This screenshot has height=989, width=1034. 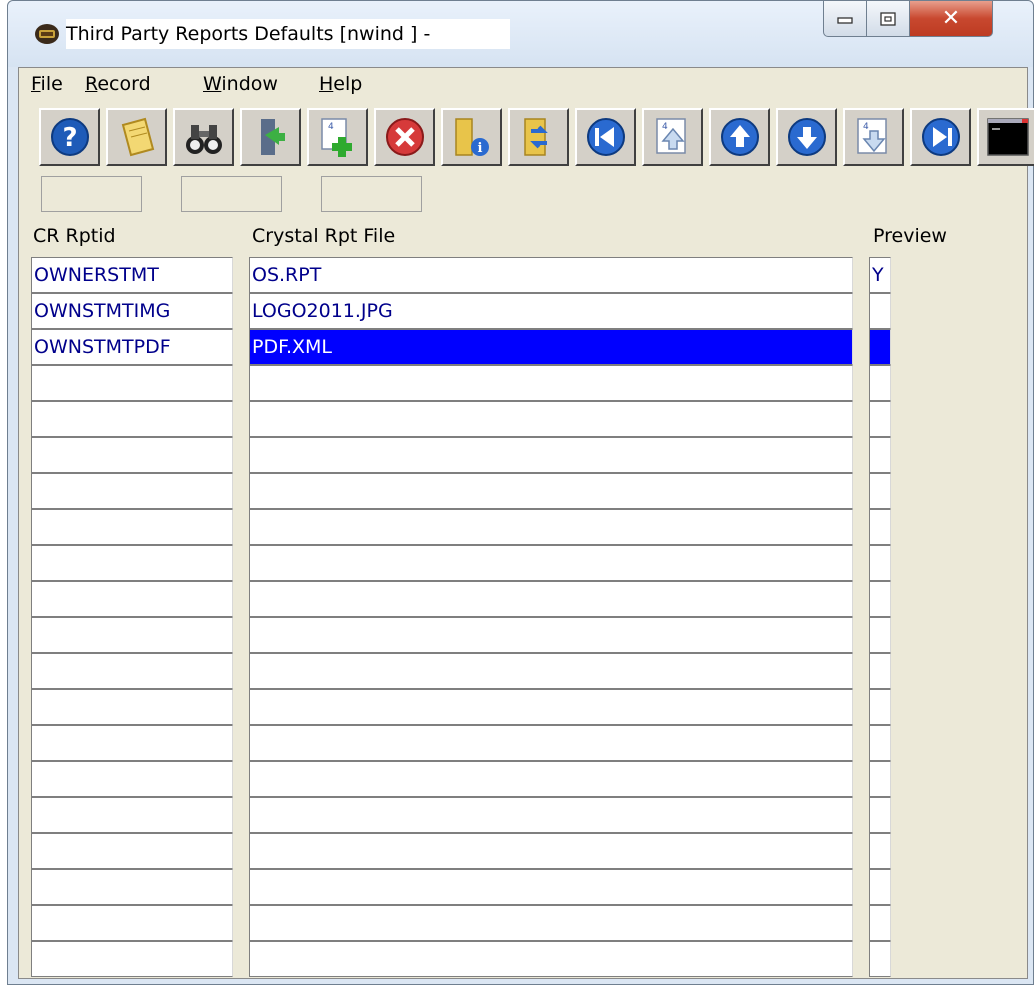 I want to click on first-record-button, so click(x=605, y=137).